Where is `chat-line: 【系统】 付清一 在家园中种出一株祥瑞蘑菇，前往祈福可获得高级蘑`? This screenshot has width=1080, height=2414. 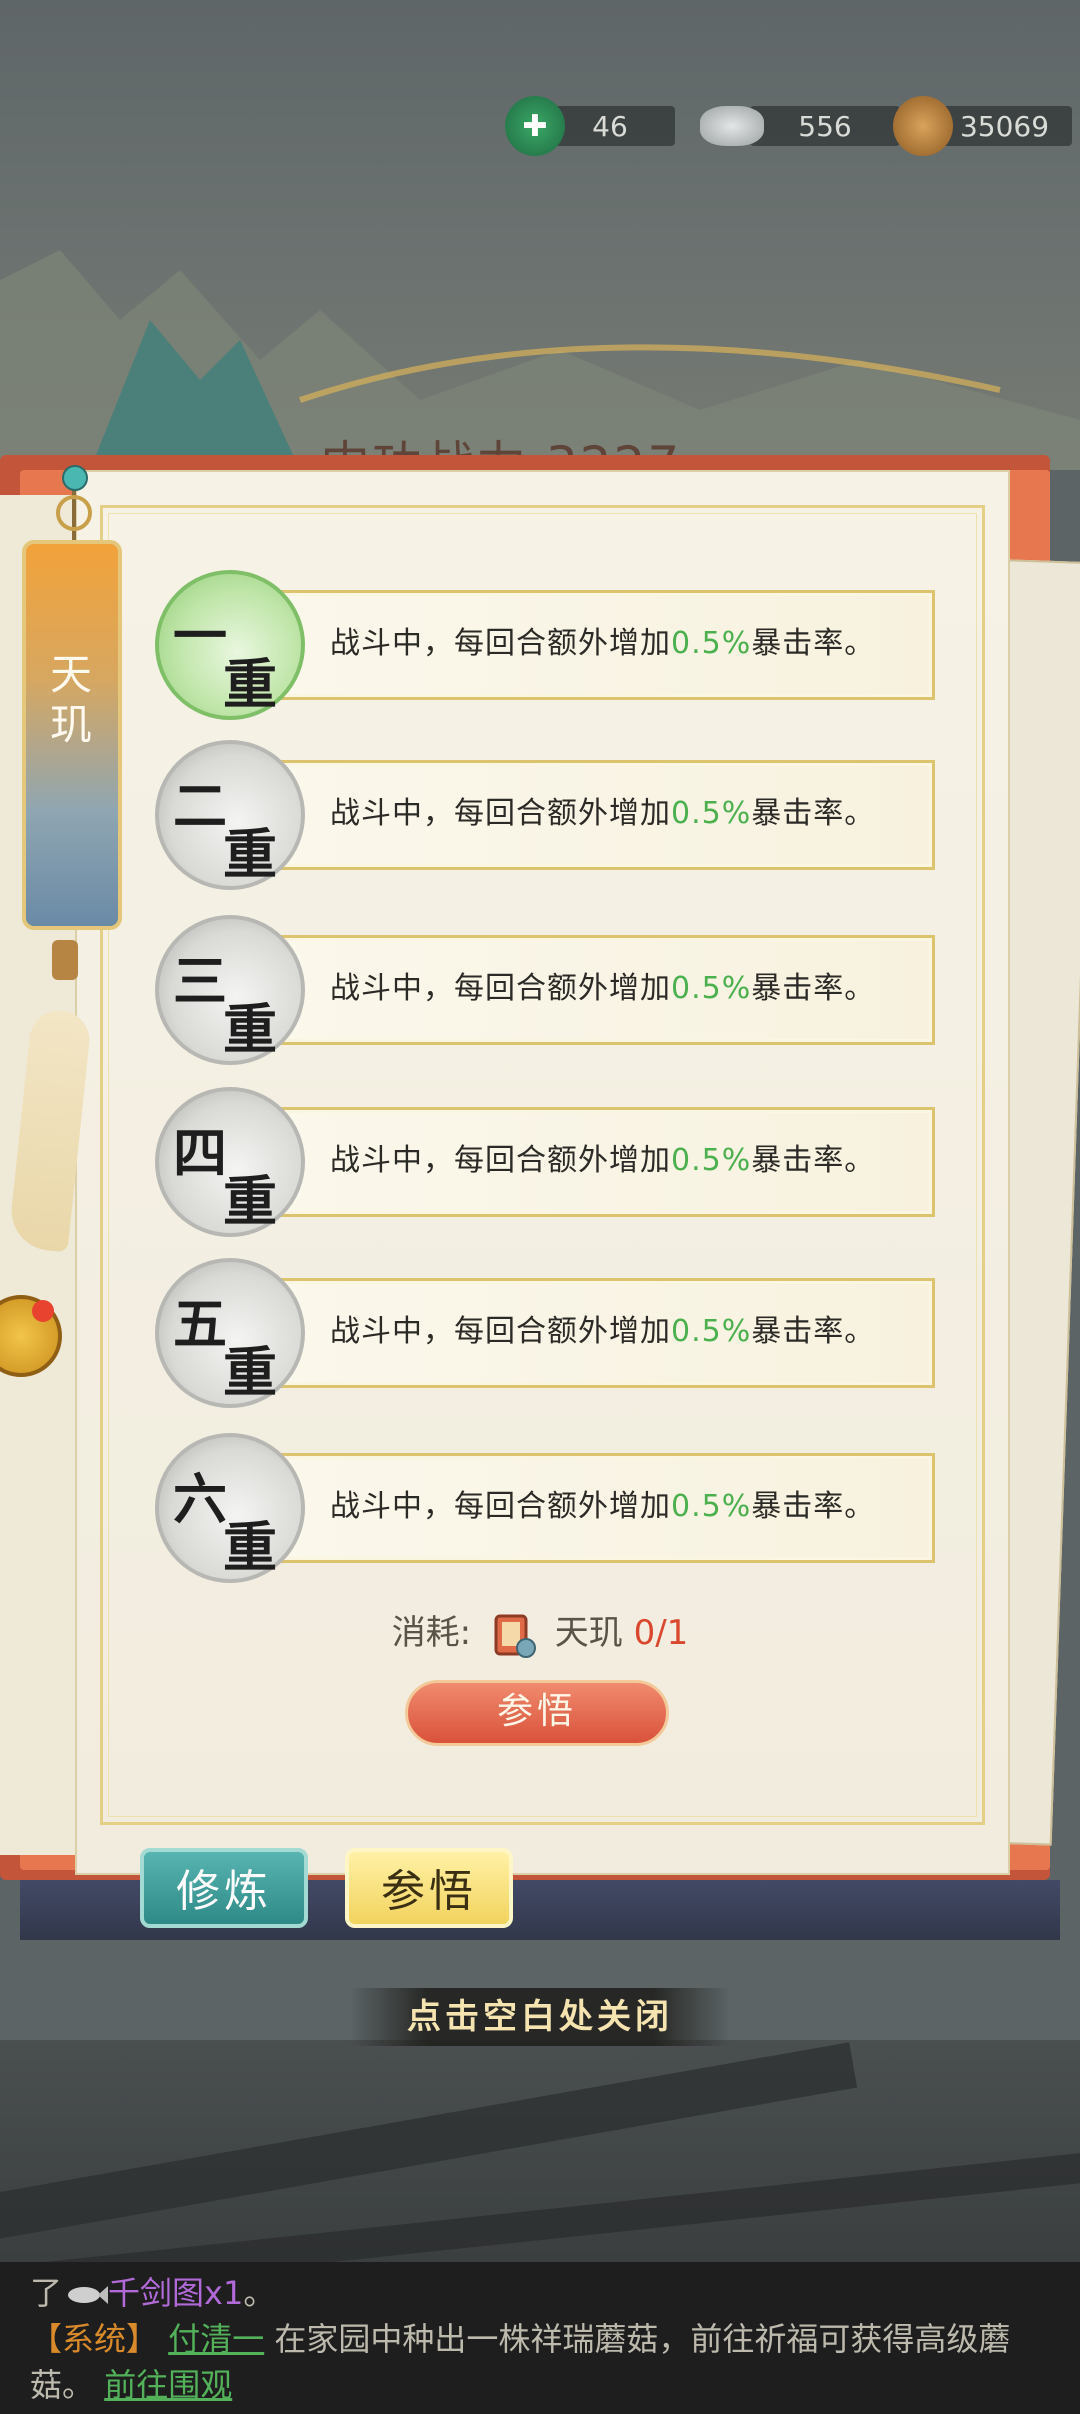
chat-line: 【系统】 付清一 在家园中种出一株祥瑞蘑菇，前往祈福可获得高级蘑 is located at coordinates (520, 2339).